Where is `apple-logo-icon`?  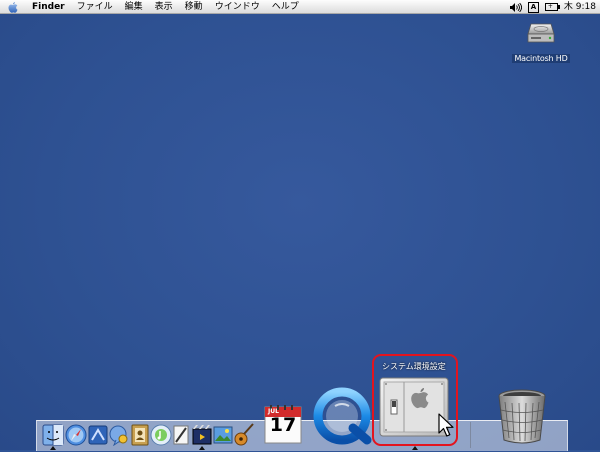
apple-logo-icon is located at coordinates (13, 7).